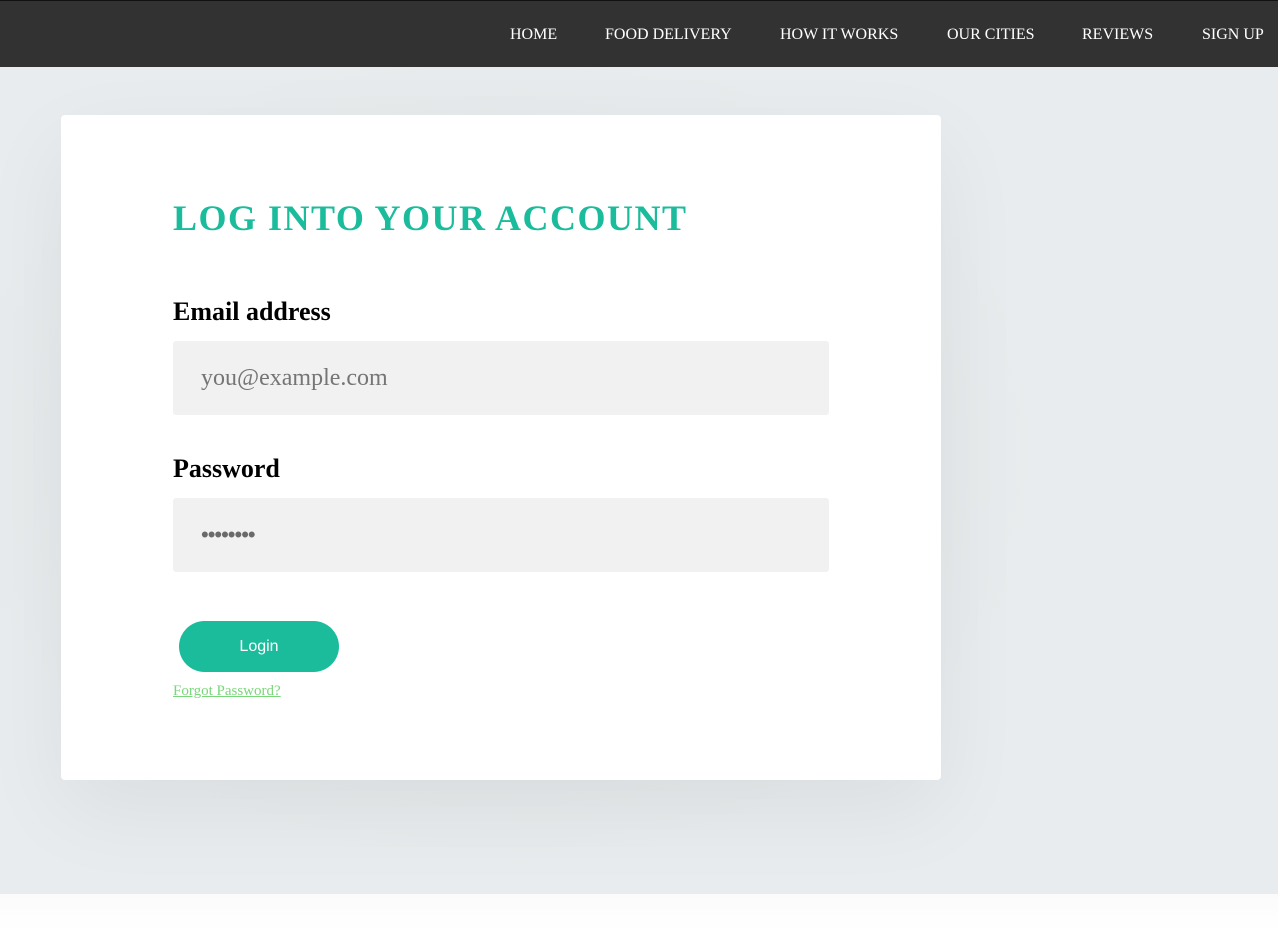  Describe the element at coordinates (991, 35) in the screenshot. I see `nav-our-cities-link: OUR CITIES` at that location.